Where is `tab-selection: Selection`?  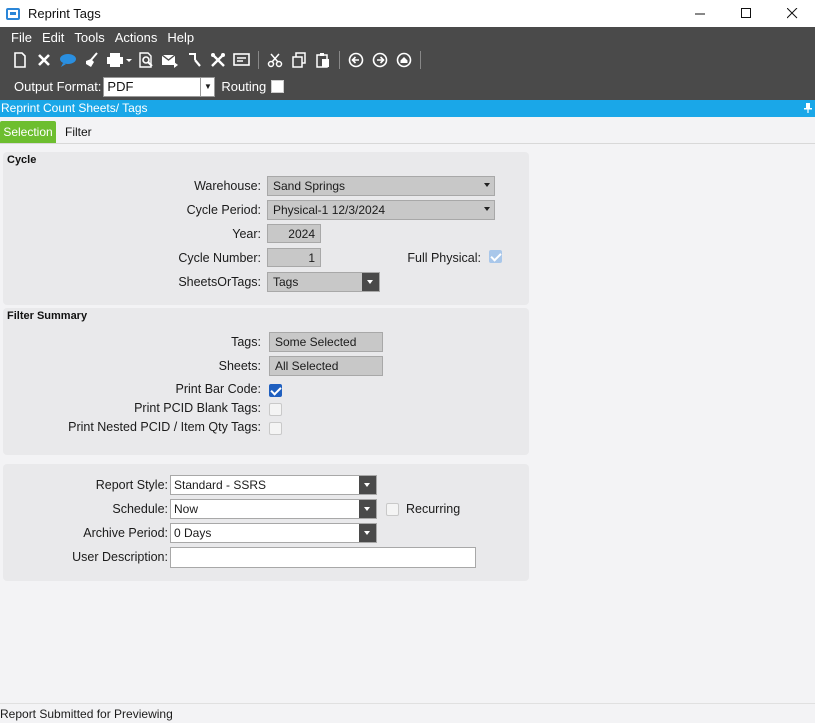
tab-selection: Selection is located at coordinates (28, 132).